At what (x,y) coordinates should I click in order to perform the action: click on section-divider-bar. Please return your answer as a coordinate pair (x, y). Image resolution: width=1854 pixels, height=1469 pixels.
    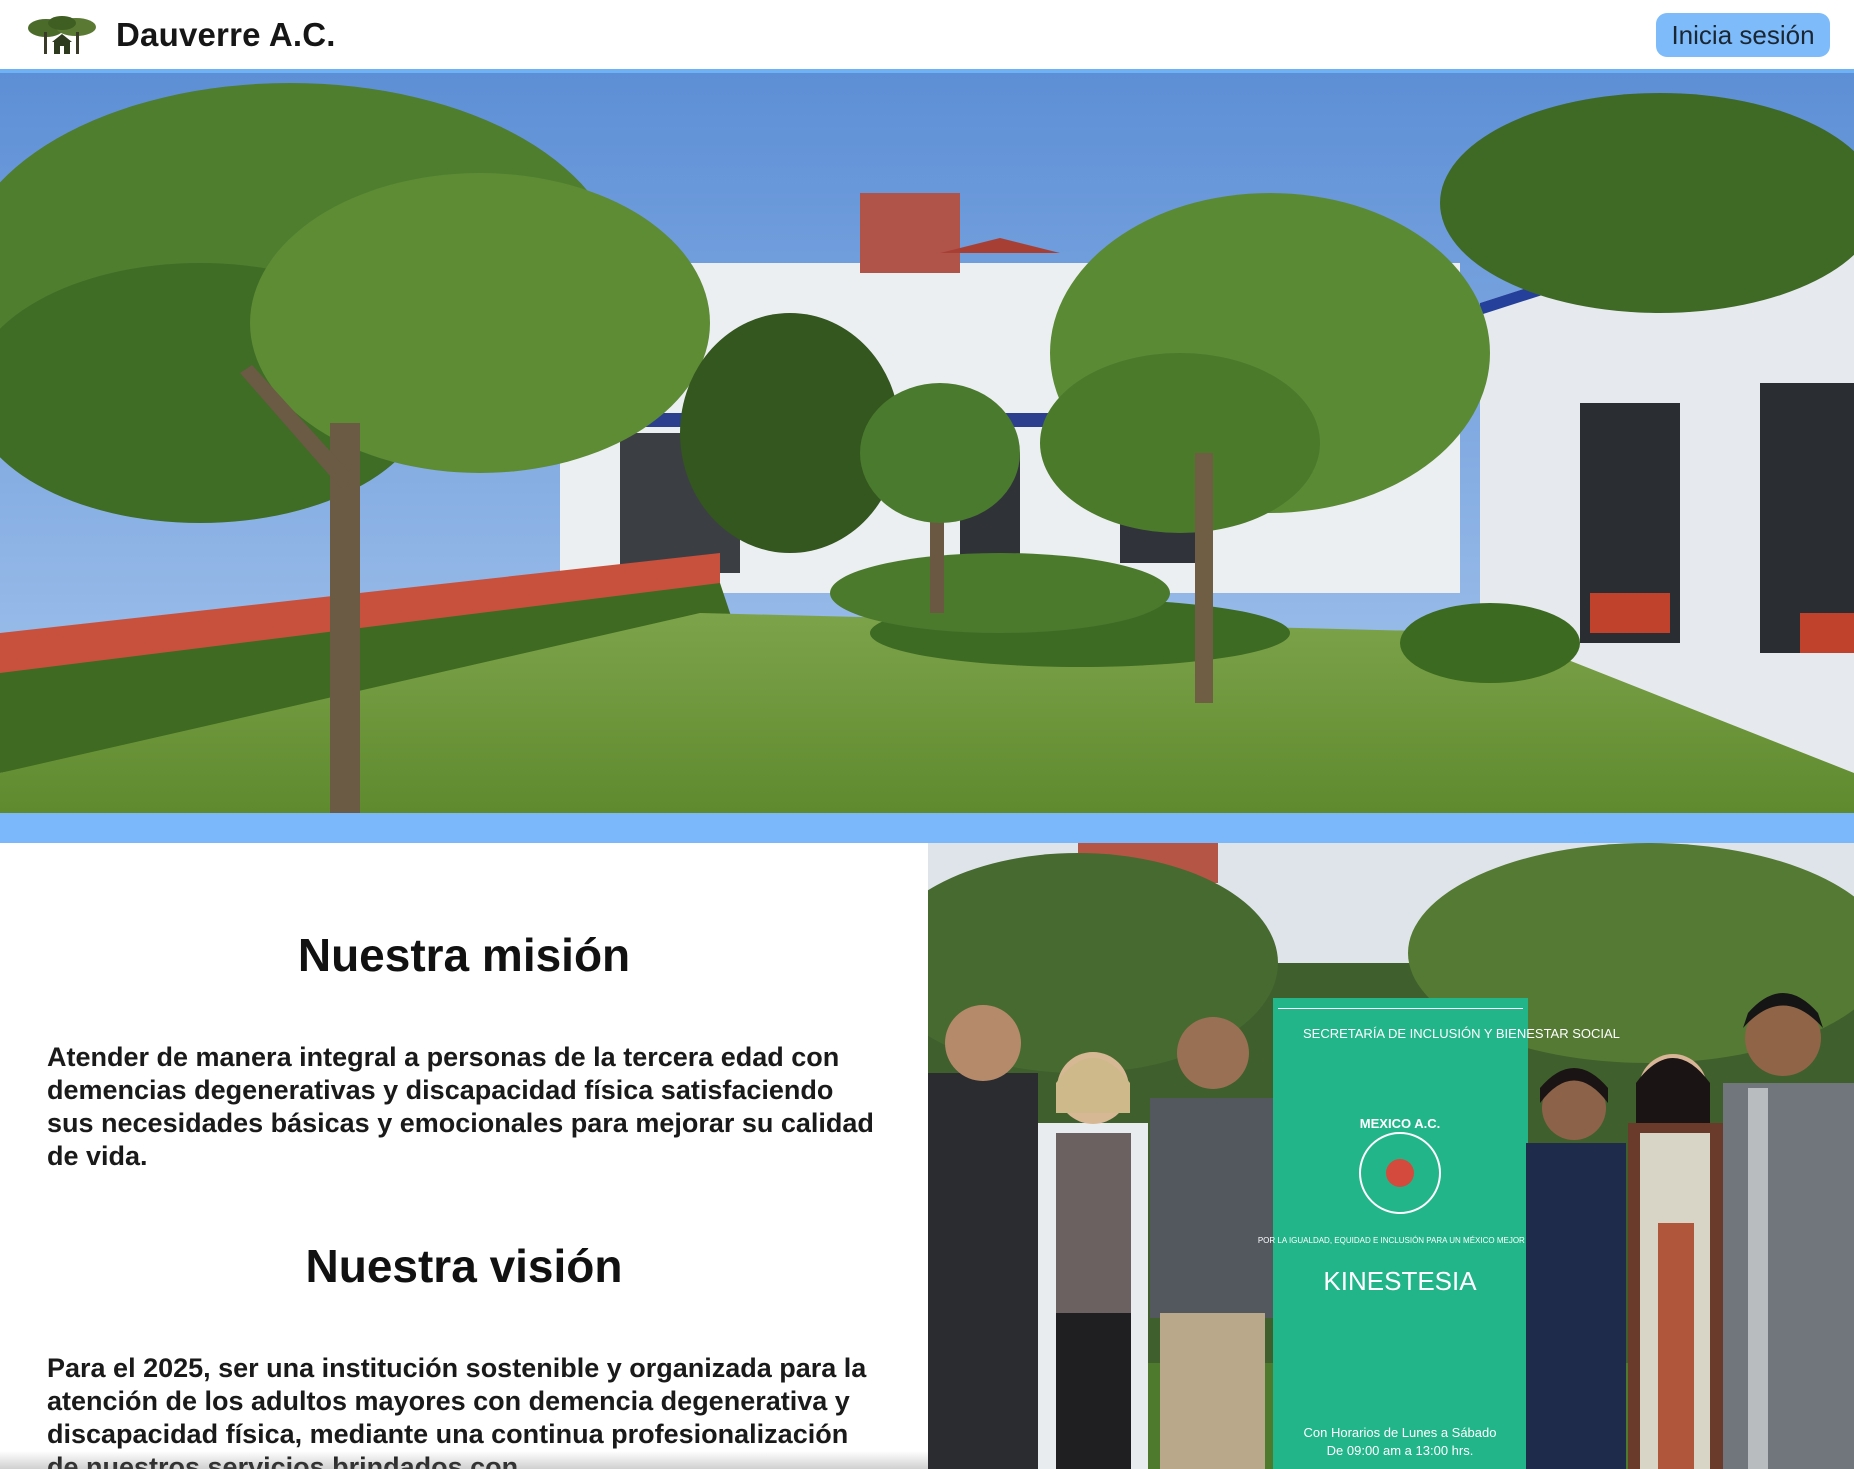
    Looking at the image, I should click on (927, 828).